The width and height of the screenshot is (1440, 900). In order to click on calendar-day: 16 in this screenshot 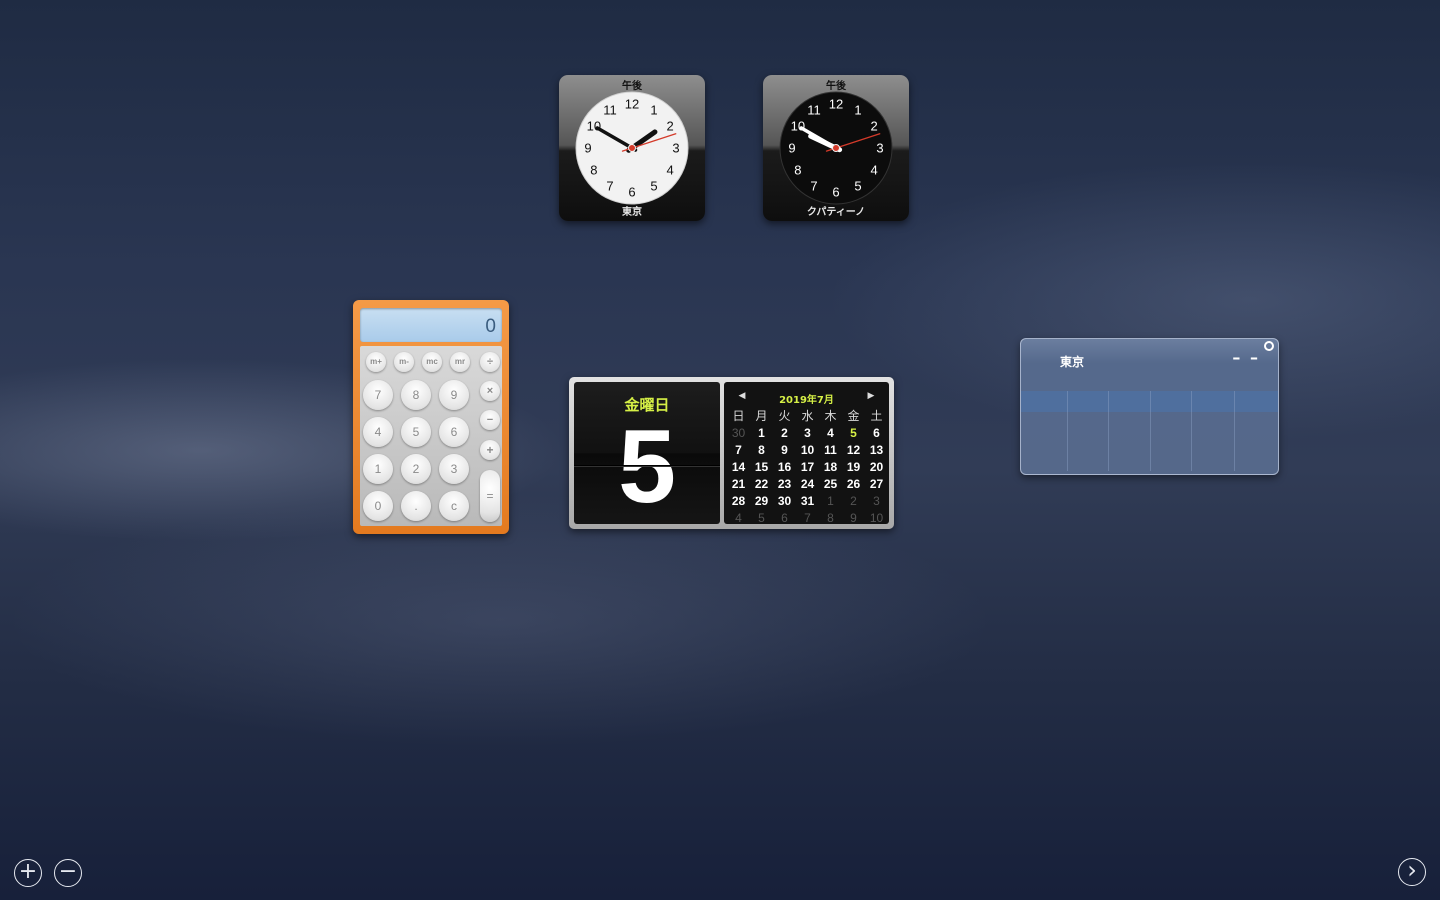, I will do `click(784, 467)`.